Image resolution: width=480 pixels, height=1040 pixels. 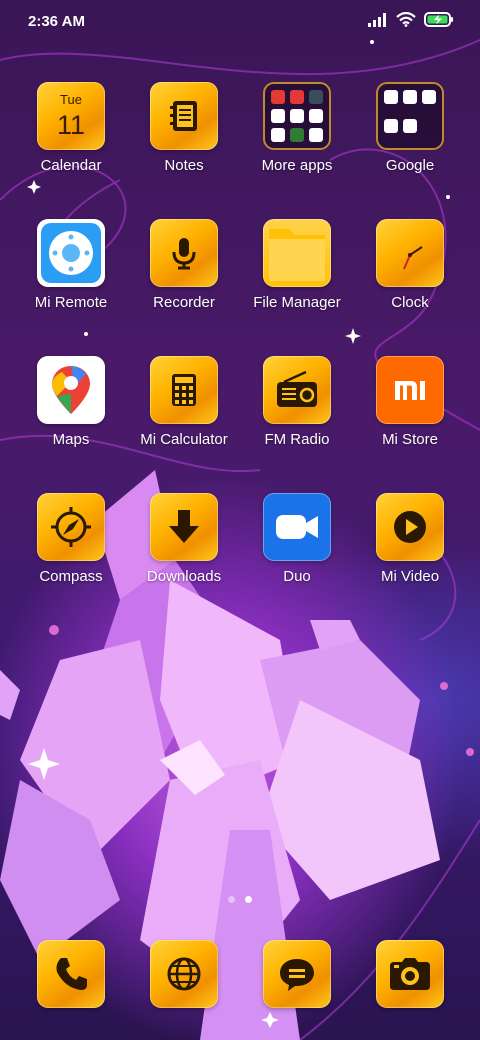 I want to click on camera-icon, so click(x=410, y=974).